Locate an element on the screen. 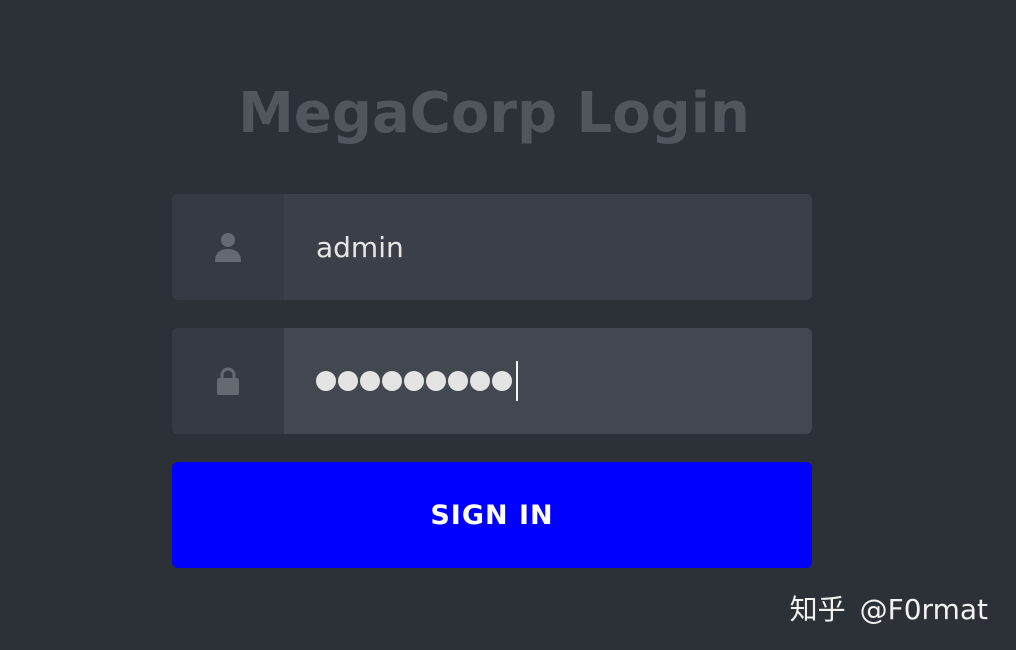 This screenshot has width=1016, height=650. password-field is located at coordinates (492, 381).